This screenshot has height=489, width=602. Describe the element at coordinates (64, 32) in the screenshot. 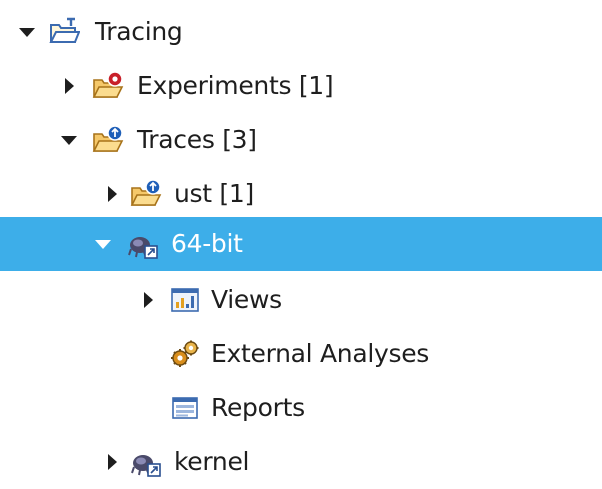

I see `tracing-project-folder-icon` at that location.